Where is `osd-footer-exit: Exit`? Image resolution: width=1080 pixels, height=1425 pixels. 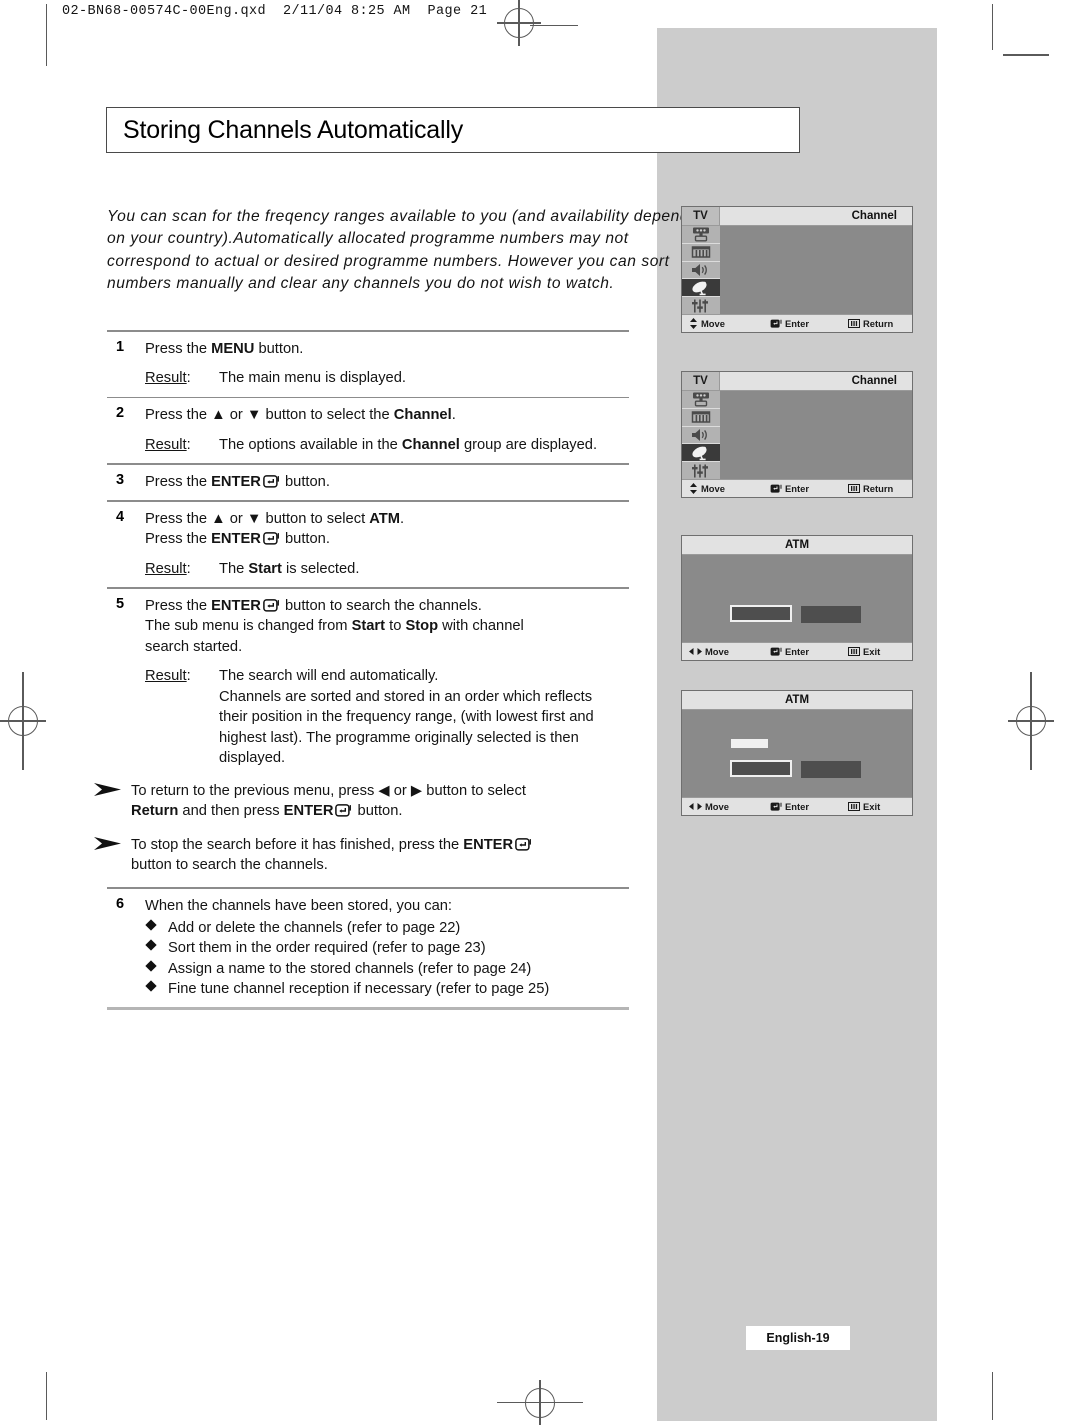 osd-footer-exit: Exit is located at coordinates (879, 806).